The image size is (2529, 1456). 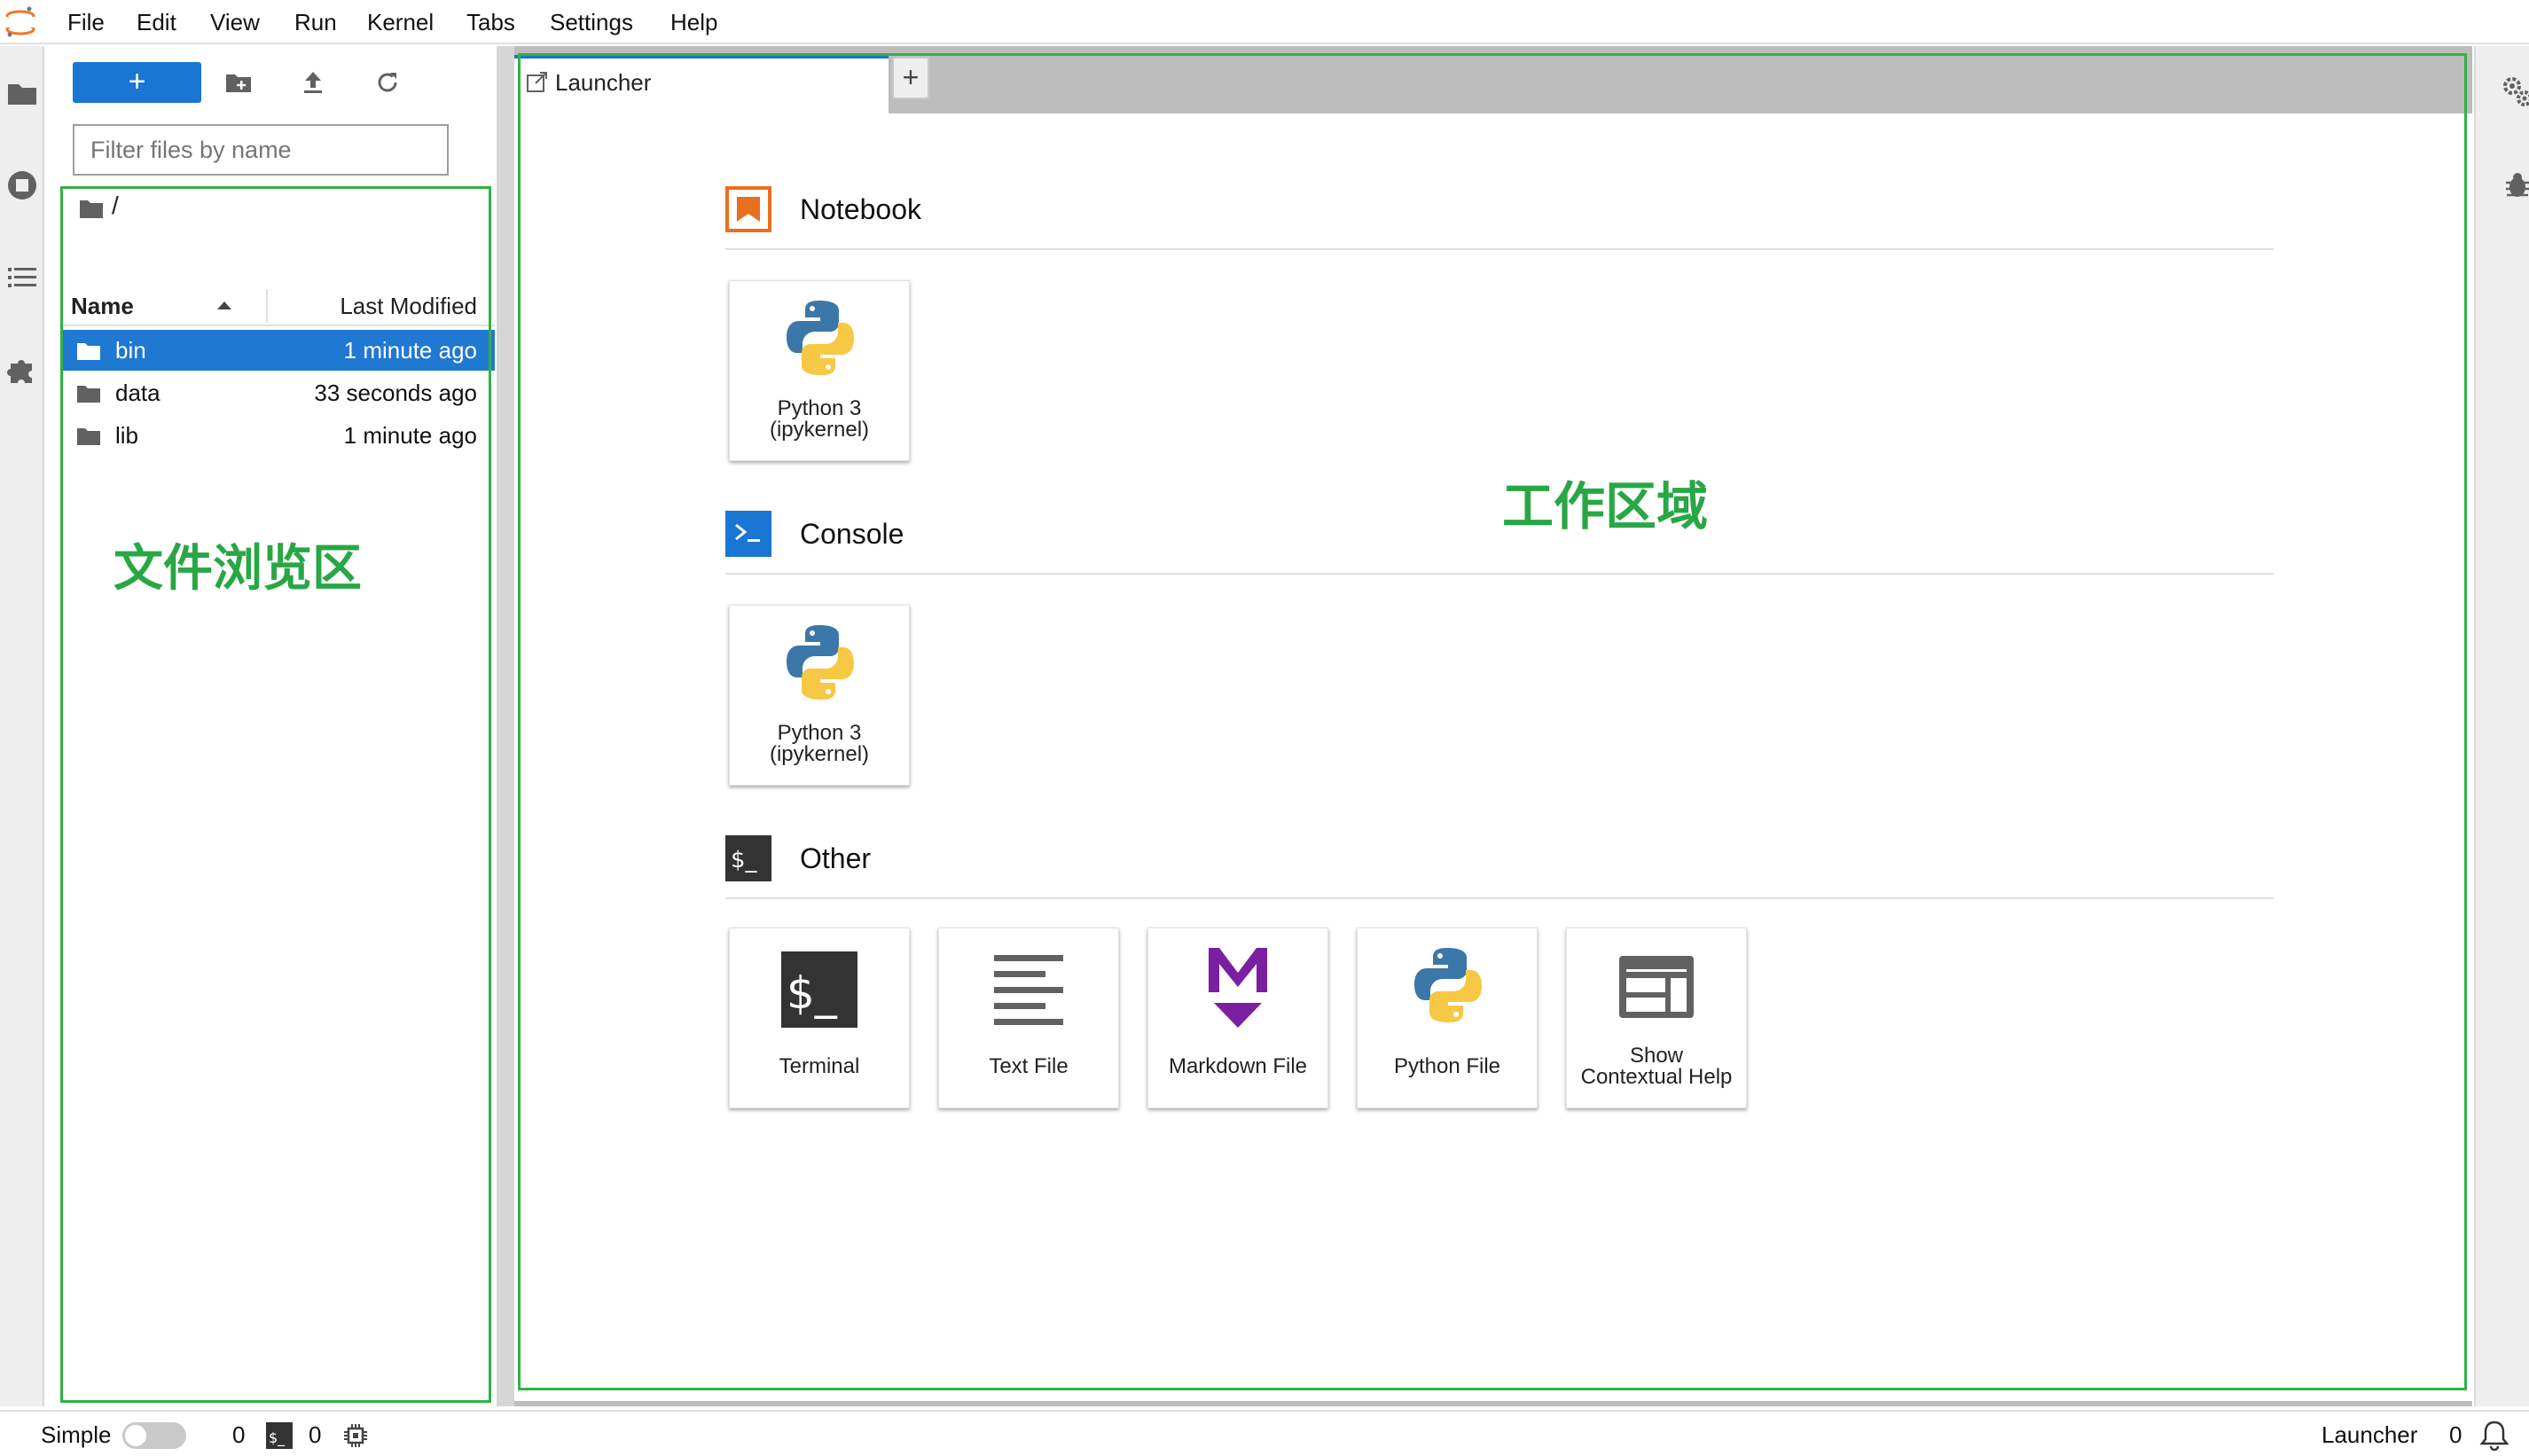 I want to click on left-sidebar, so click(x=22, y=726).